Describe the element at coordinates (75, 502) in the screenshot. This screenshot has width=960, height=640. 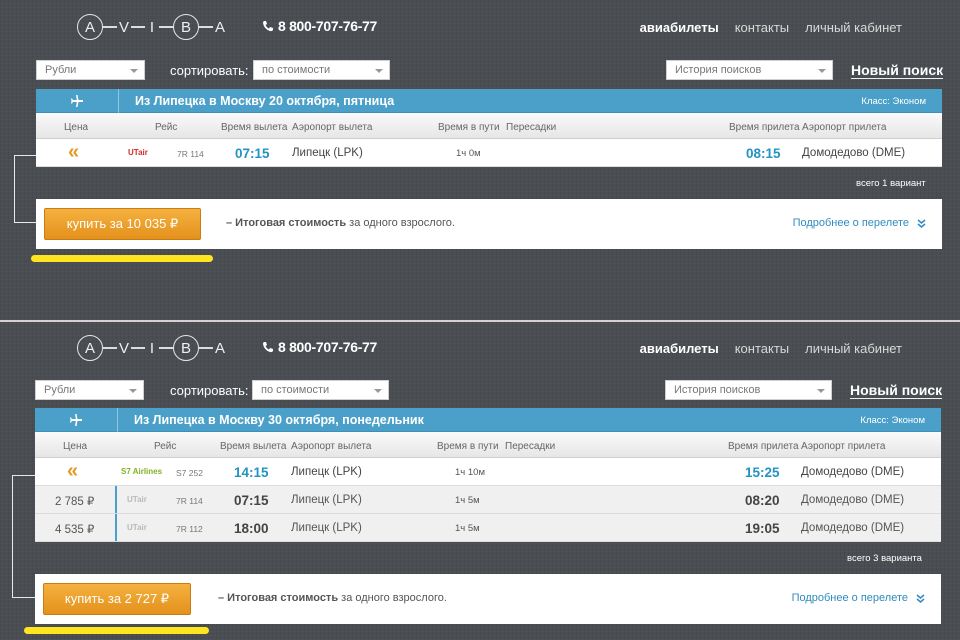
I see `flight-price: 2 785 ₽` at that location.